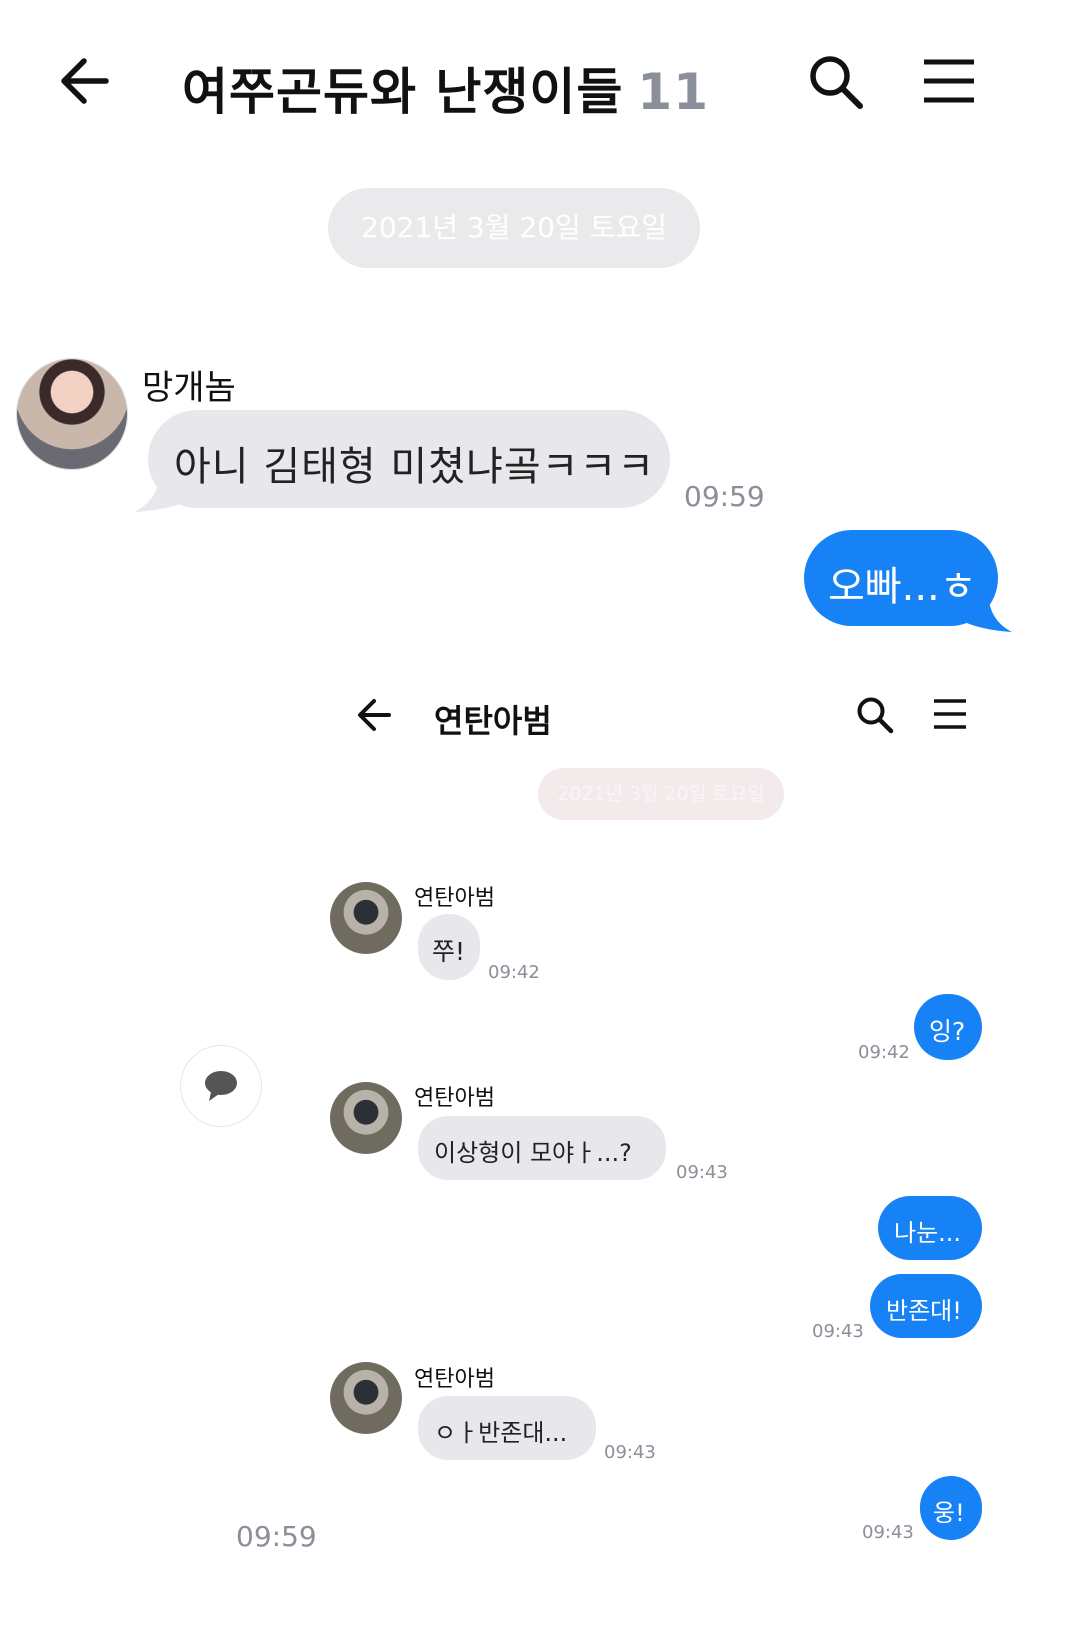 This screenshot has width=1080, height=1645. Describe the element at coordinates (673, 92) in the screenshot. I see `member-count: 11` at that location.